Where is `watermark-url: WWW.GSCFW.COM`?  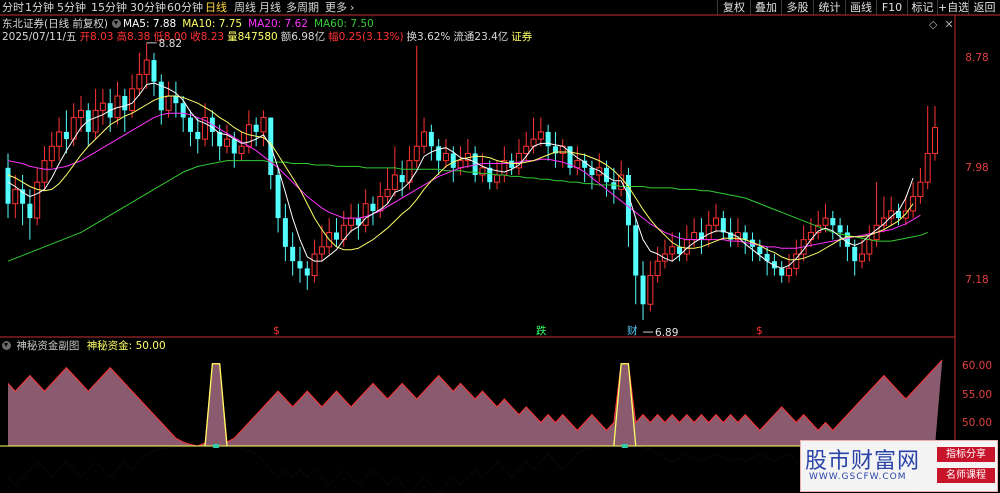
watermark-url: WWW.GSCFW.COM is located at coordinates (858, 477).